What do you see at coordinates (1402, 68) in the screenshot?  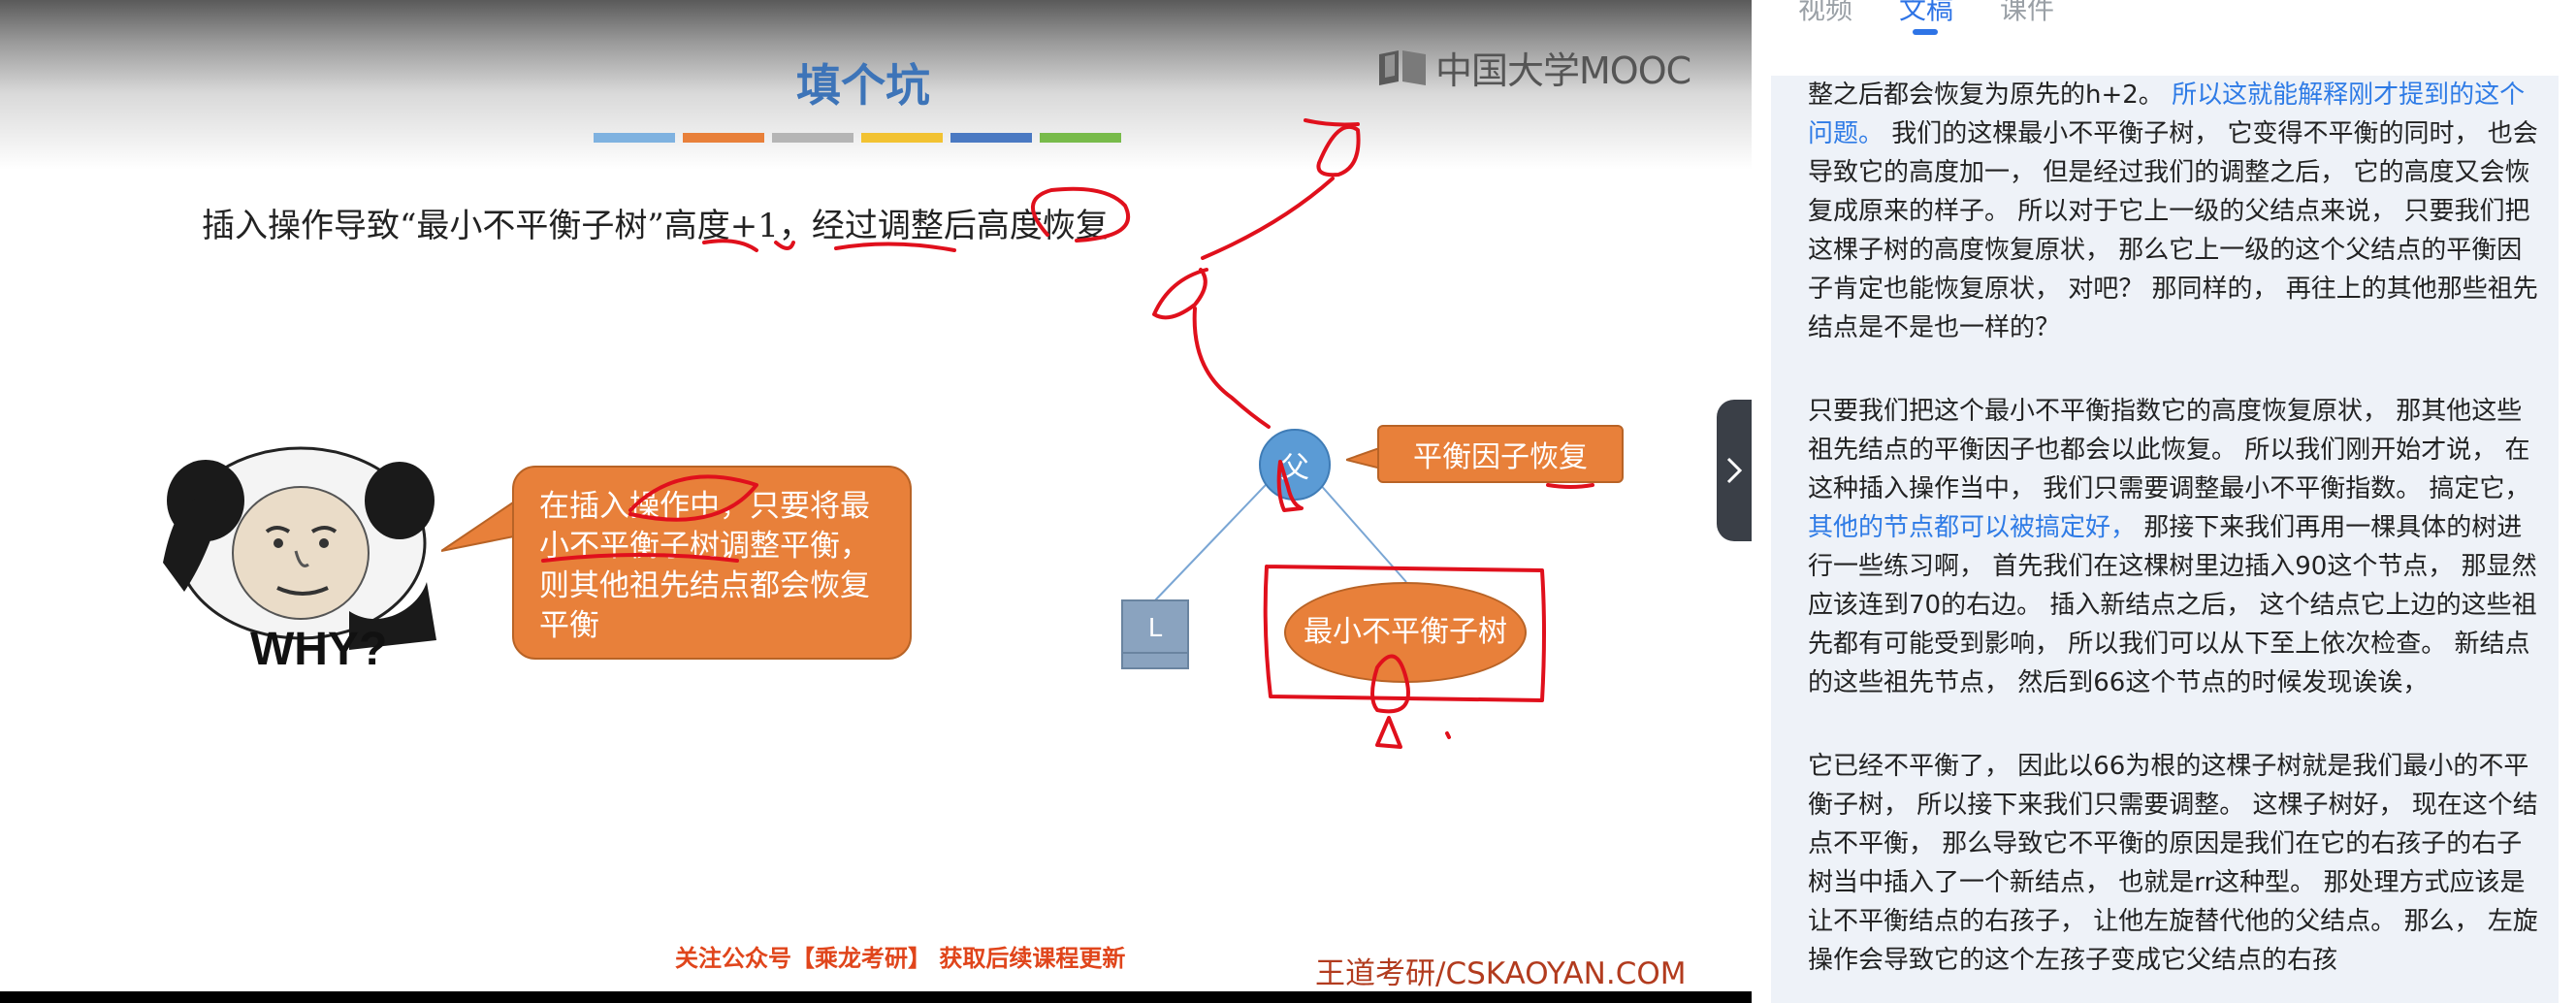 I see `book-logo-icon` at bounding box center [1402, 68].